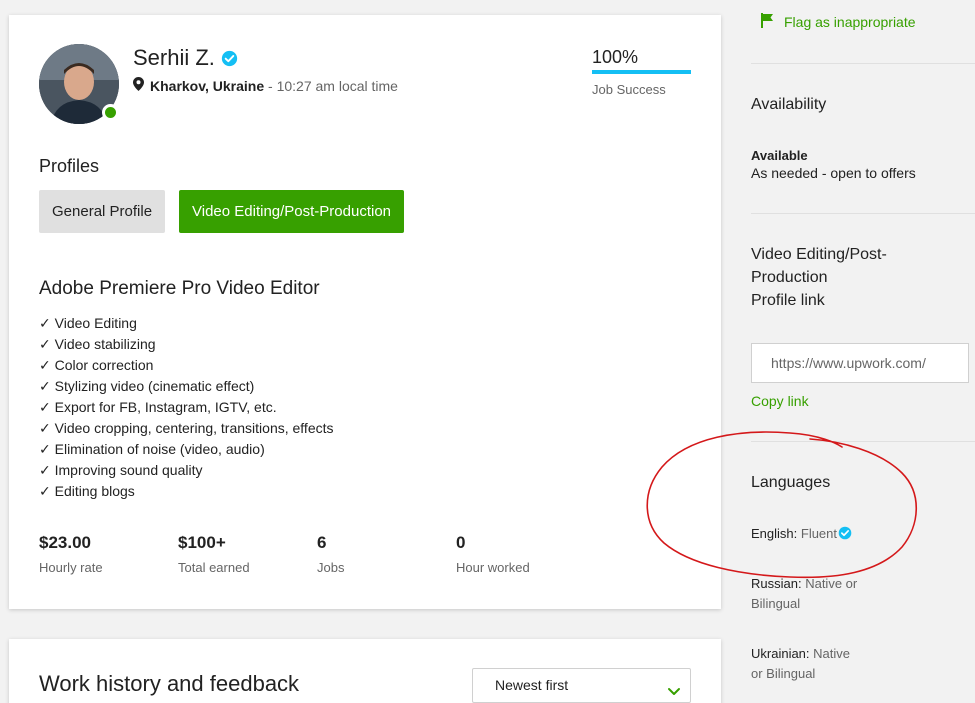 This screenshot has height=703, width=975. I want to click on stat-value: 6, so click(322, 542).